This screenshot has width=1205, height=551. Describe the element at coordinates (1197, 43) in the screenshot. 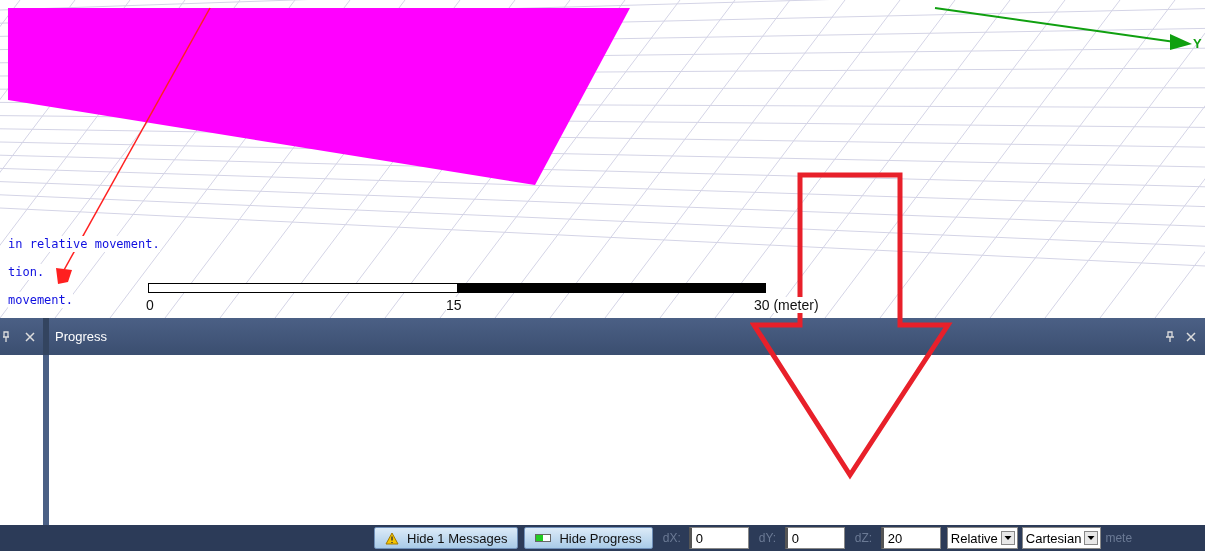

I see `axis-label: Y` at that location.